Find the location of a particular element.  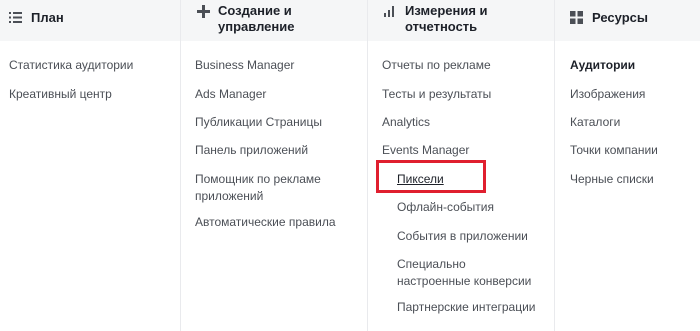

column-title-create: Создание и управление is located at coordinates (256, 18).